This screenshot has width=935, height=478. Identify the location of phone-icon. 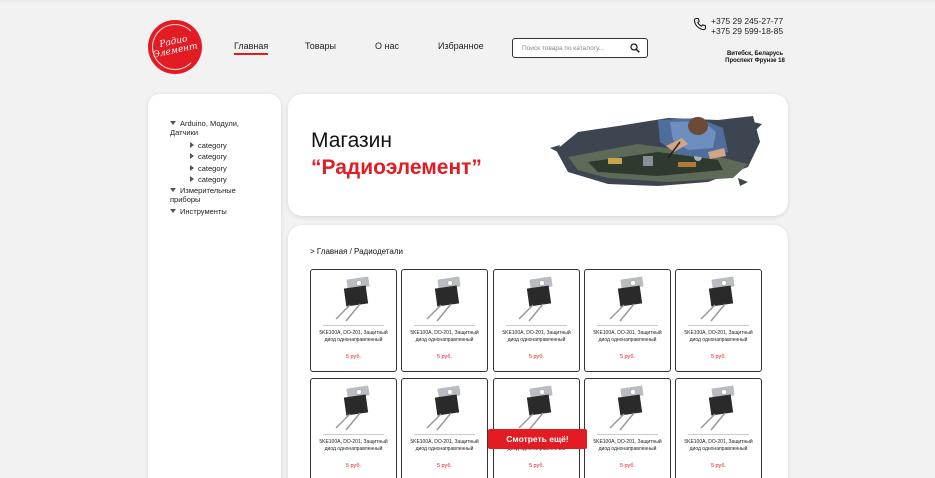
(700, 24).